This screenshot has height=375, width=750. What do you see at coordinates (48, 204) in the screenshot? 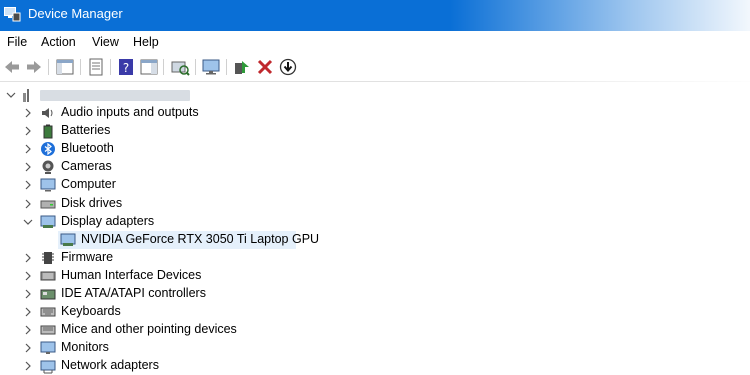
I see `disk-drive-icon` at bounding box center [48, 204].